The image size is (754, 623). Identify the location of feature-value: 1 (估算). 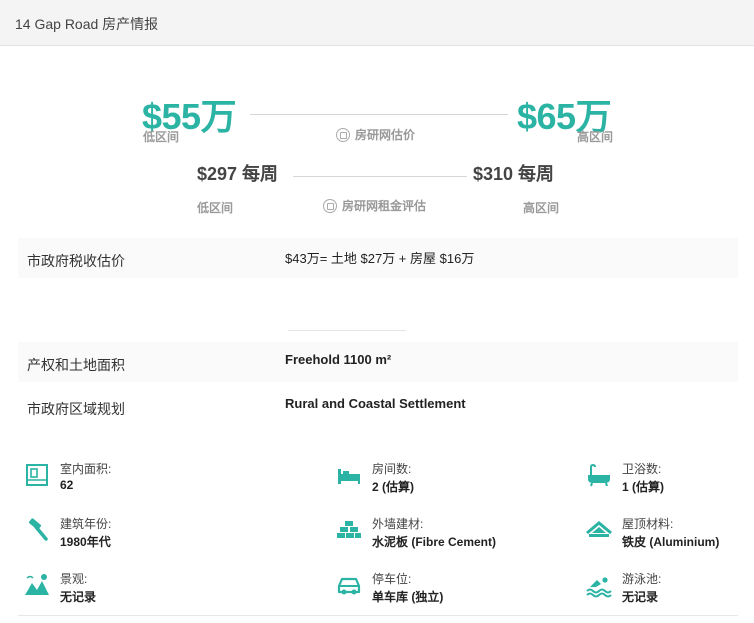
(643, 487).